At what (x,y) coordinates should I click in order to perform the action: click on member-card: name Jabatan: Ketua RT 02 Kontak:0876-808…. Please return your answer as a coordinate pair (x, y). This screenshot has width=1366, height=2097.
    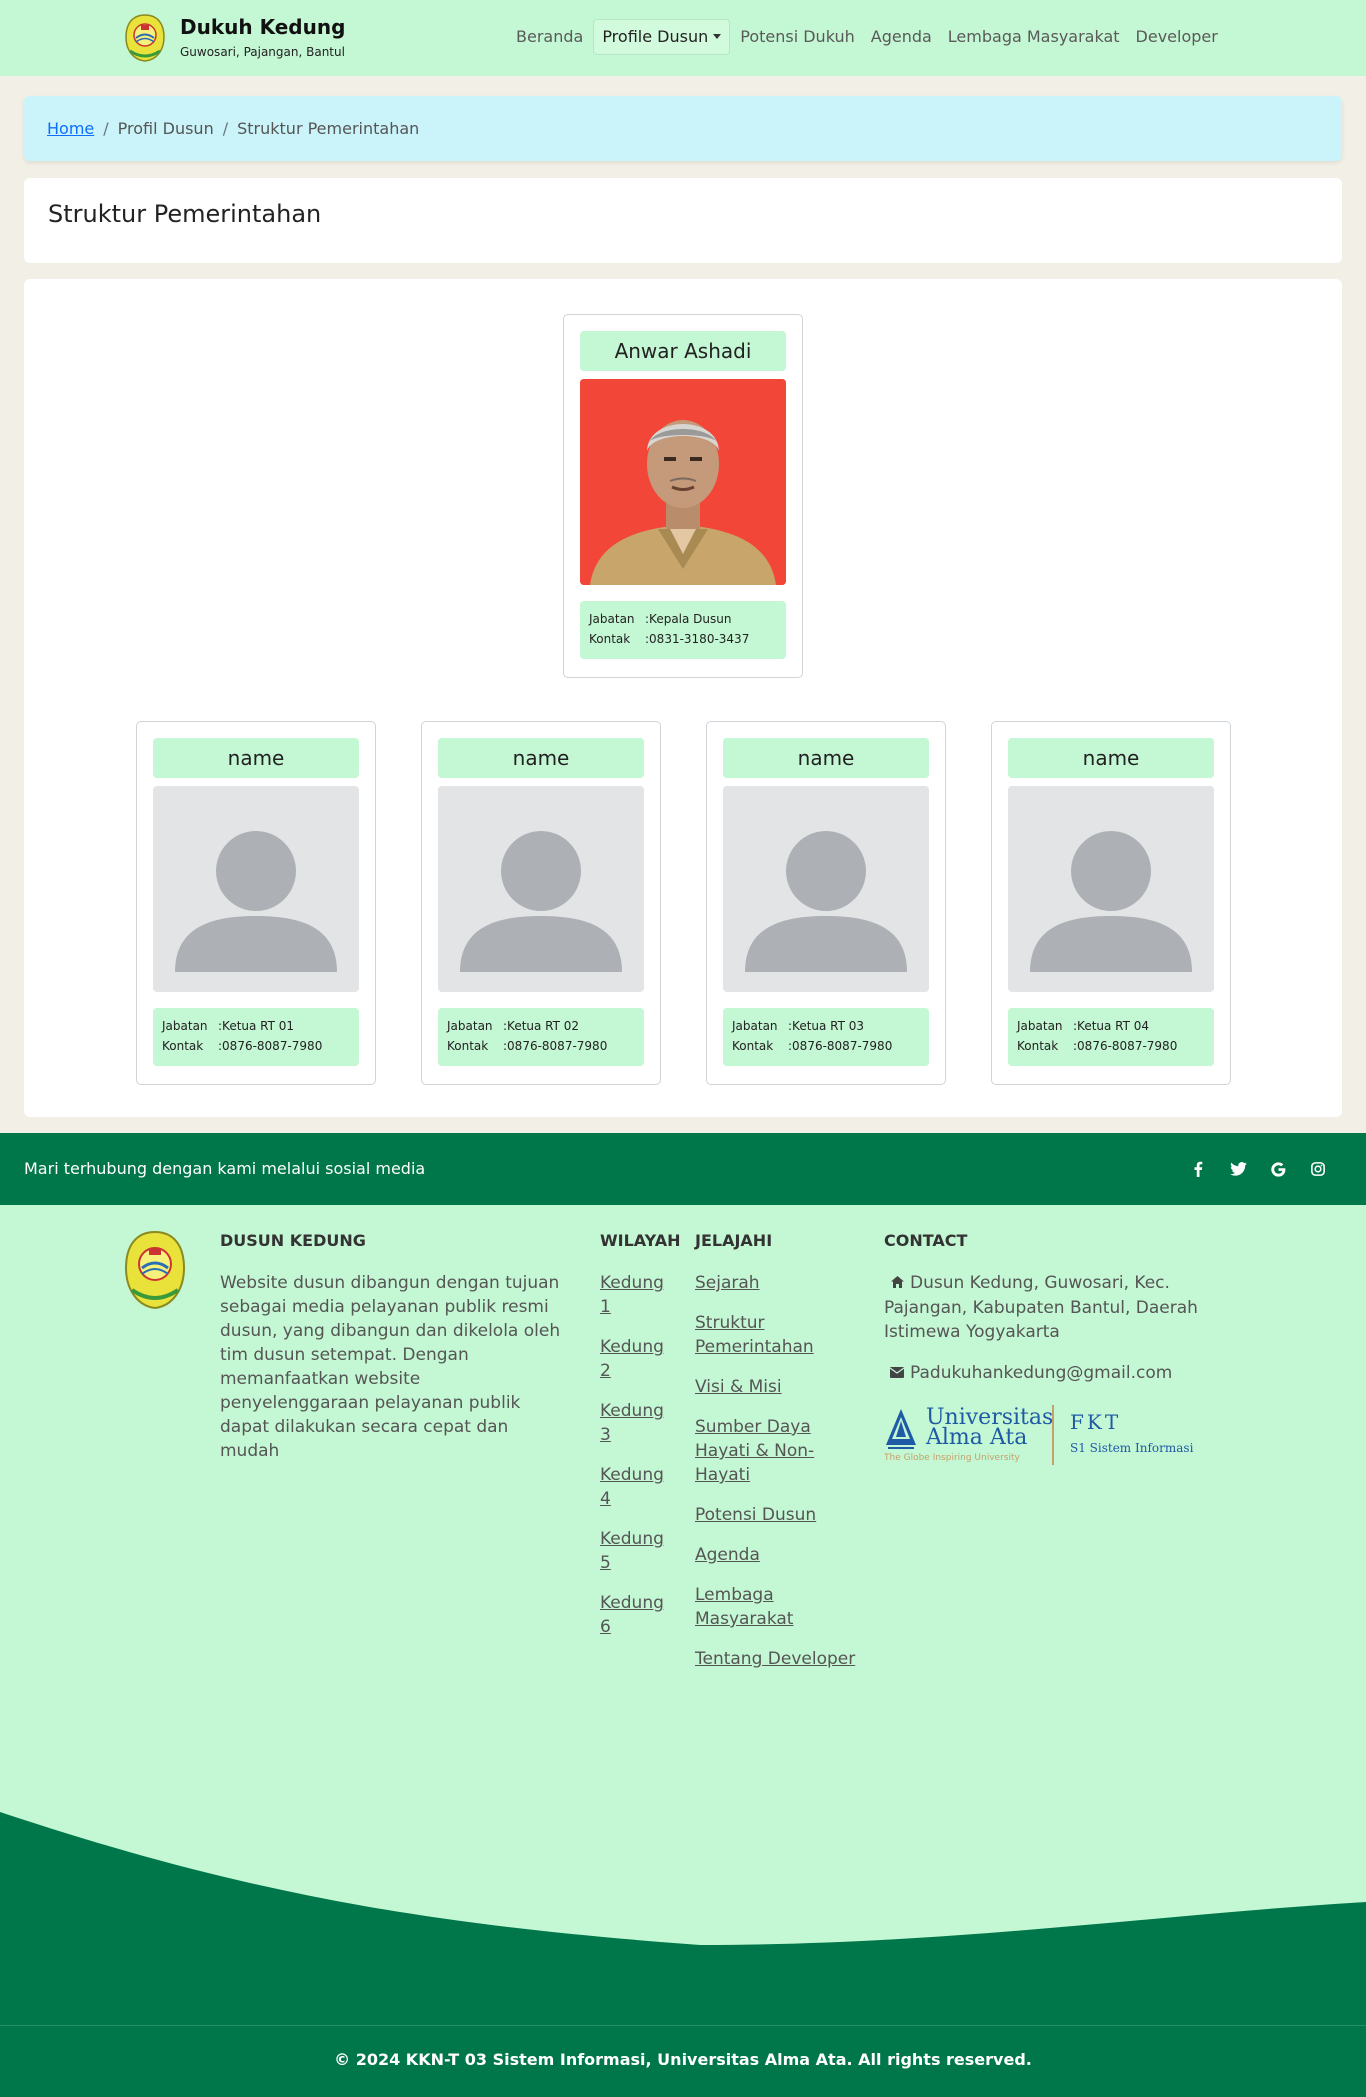
    Looking at the image, I should click on (541, 903).